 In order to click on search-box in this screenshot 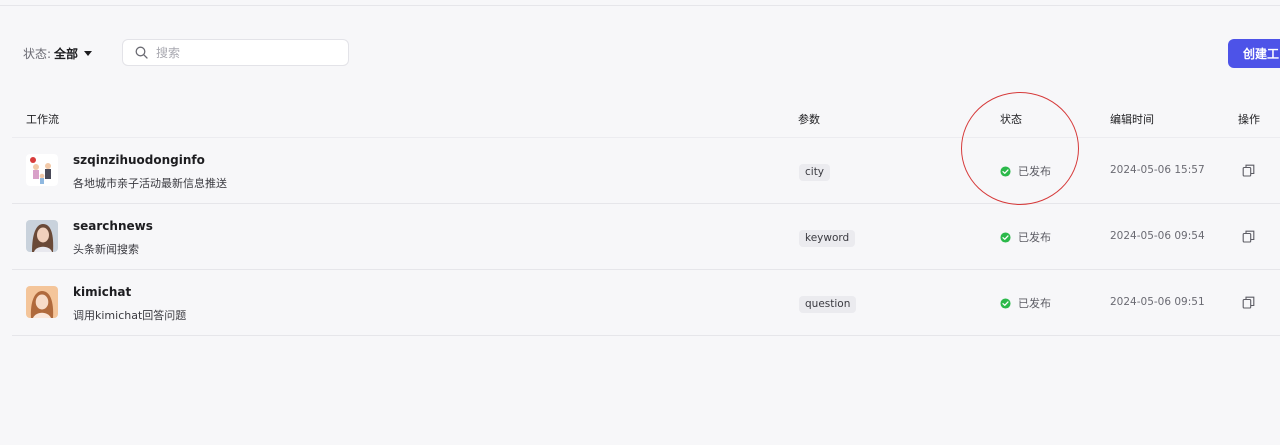, I will do `click(235, 52)`.